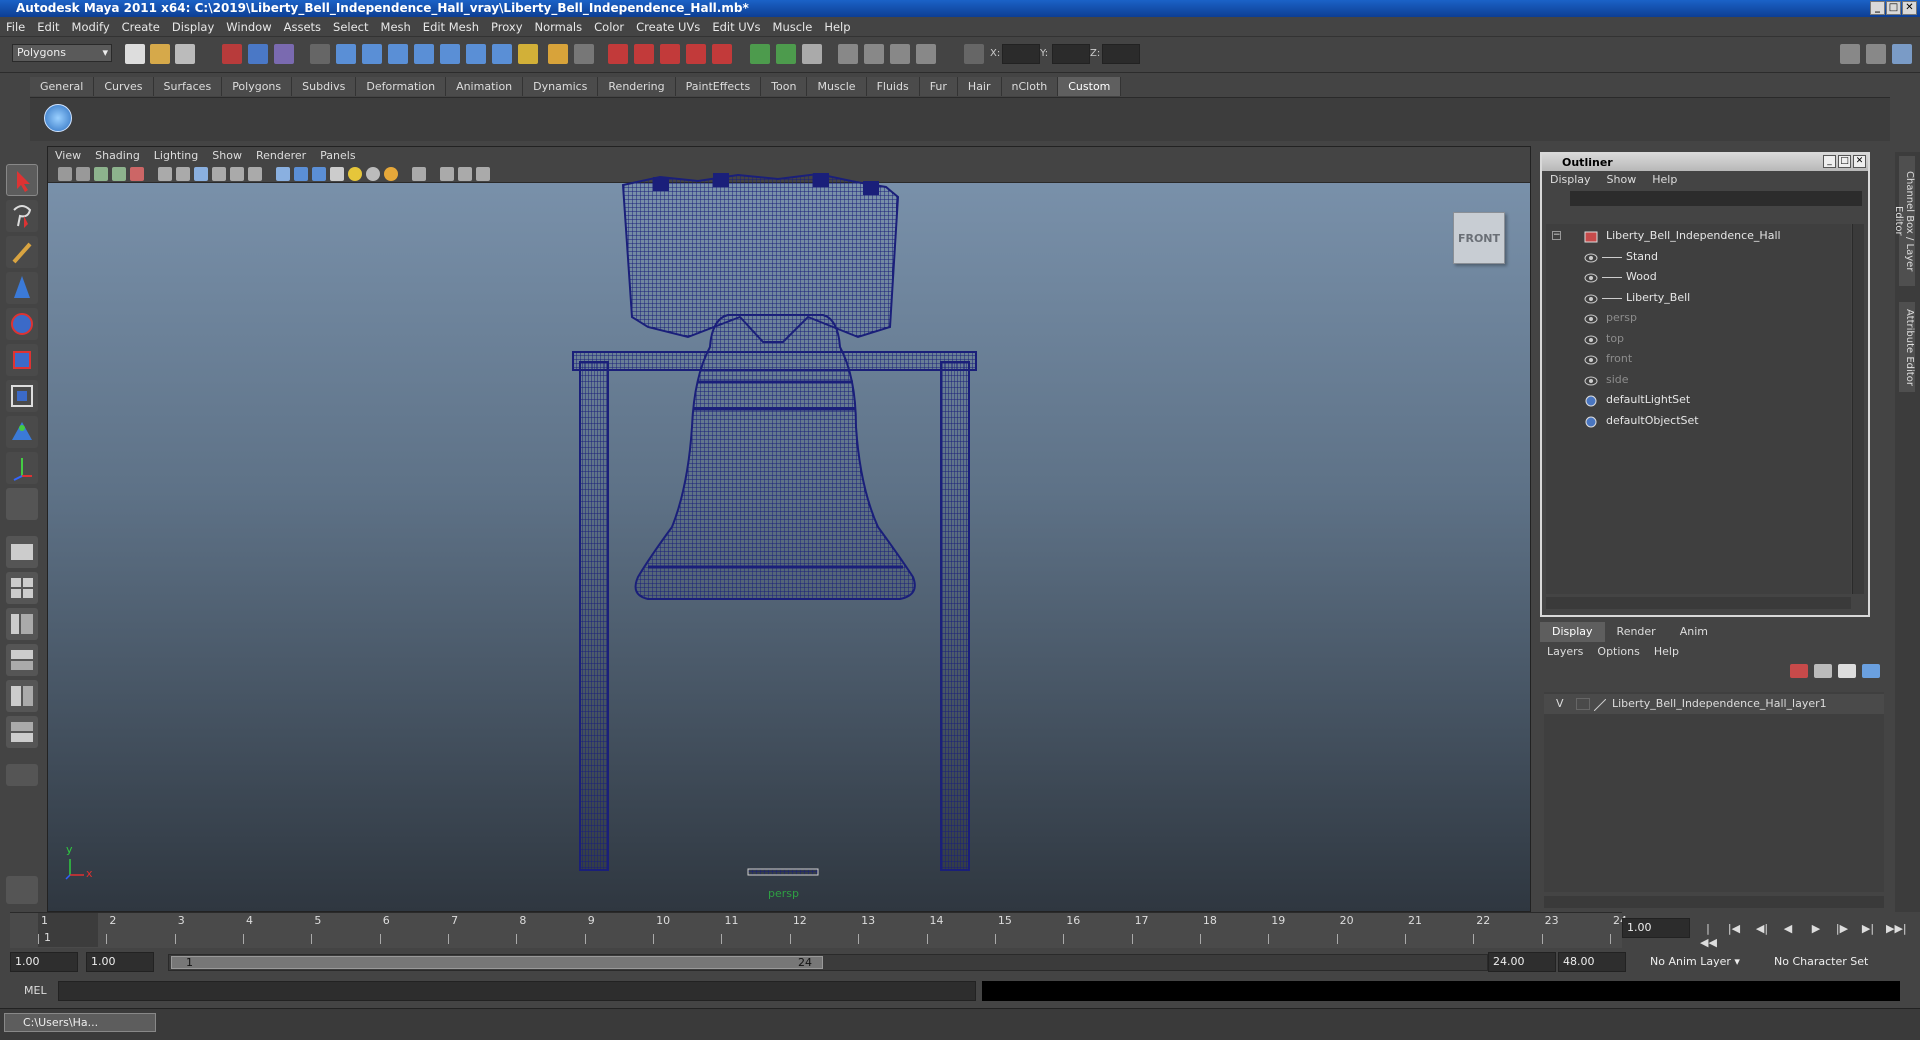  Describe the element at coordinates (1907, 347) in the screenshot. I see `attribute-editor-tab: Attribute Editor` at that location.